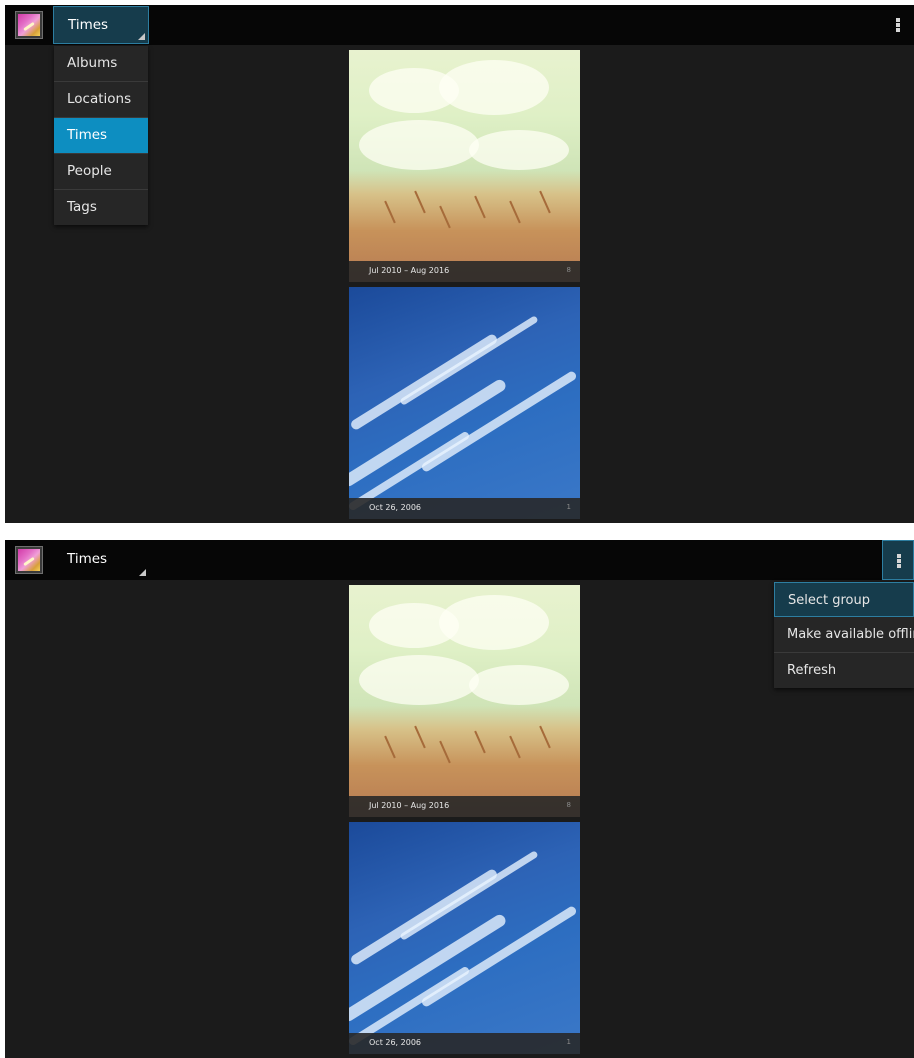 This screenshot has width=914, height=1058. I want to click on dropdown-item-times: Times, so click(101, 136).